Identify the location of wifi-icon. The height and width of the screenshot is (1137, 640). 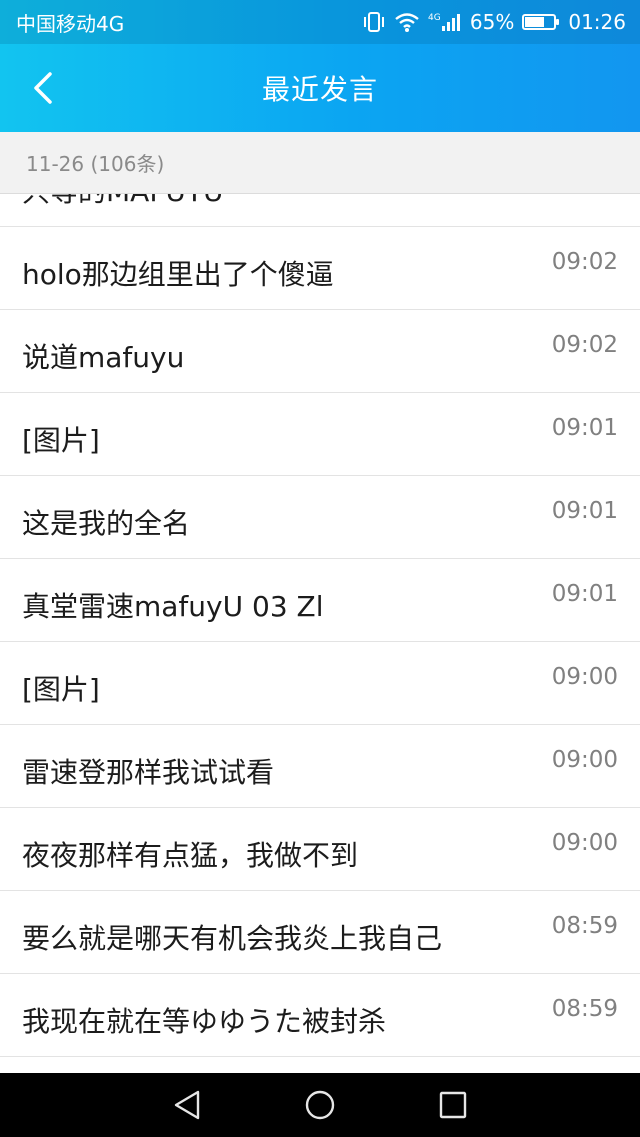
(407, 22).